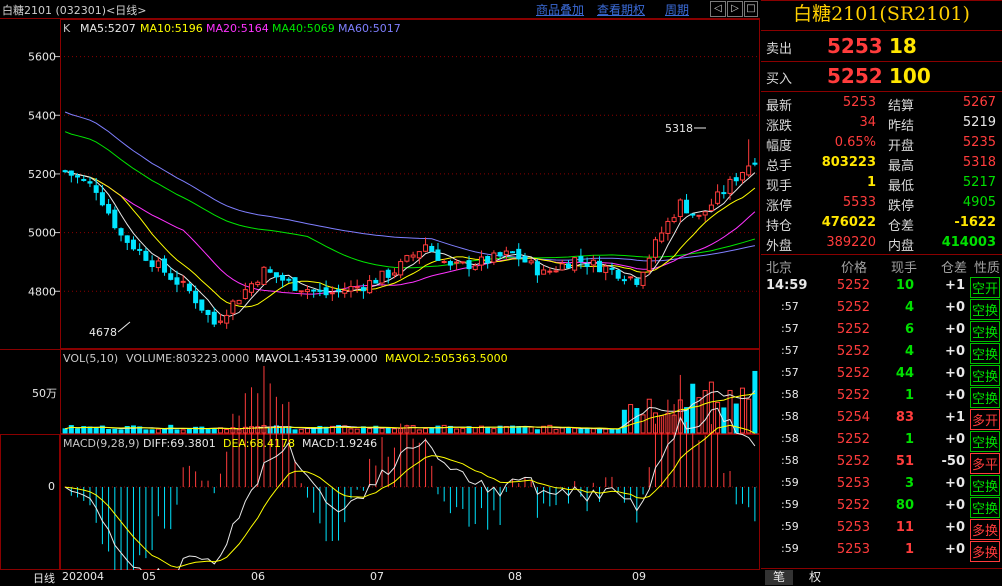  Describe the element at coordinates (339, 443) in the screenshot. I see `macd-value-legend: MACD:1.9246` at that location.